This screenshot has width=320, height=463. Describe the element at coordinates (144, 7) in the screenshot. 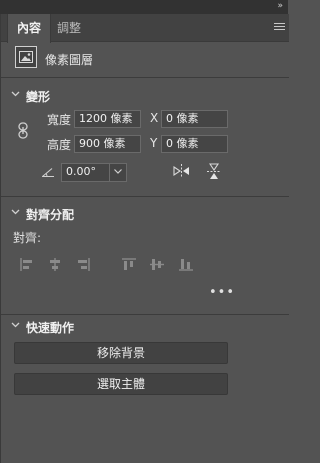

I see `panel-top-strip: »` at that location.